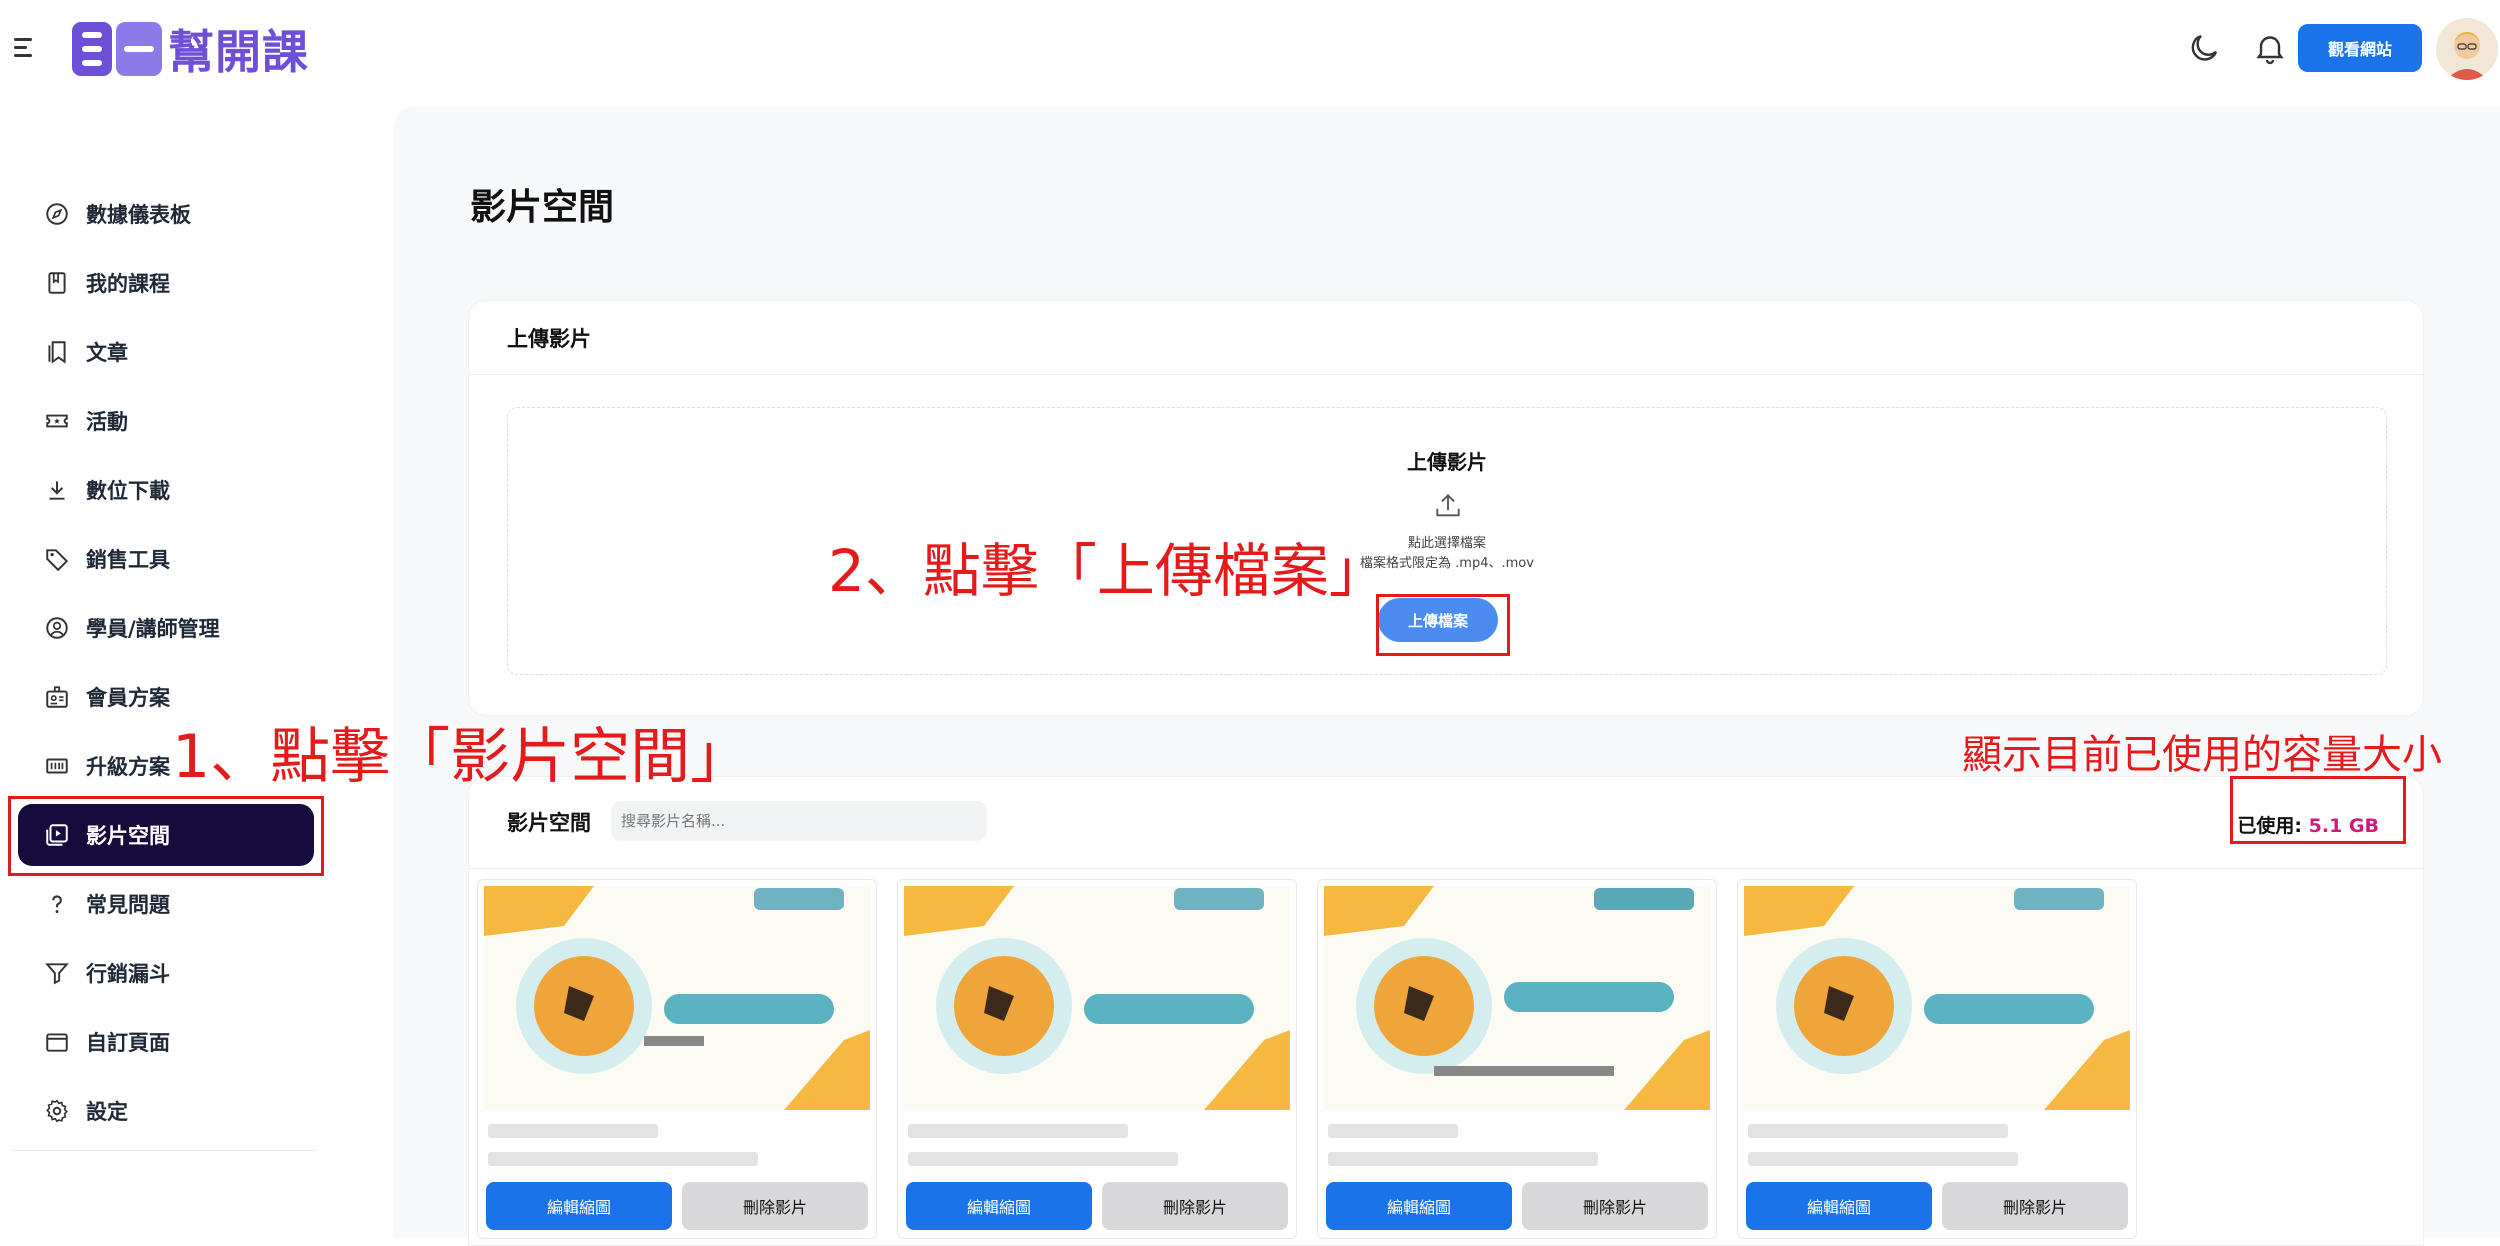 The width and height of the screenshot is (2500, 1246). Describe the element at coordinates (57, 283) in the screenshot. I see `book-icon` at that location.